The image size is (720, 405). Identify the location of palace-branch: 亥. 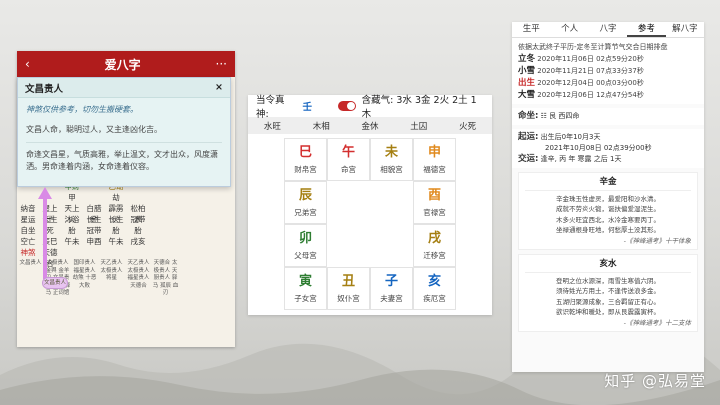
(434, 281).